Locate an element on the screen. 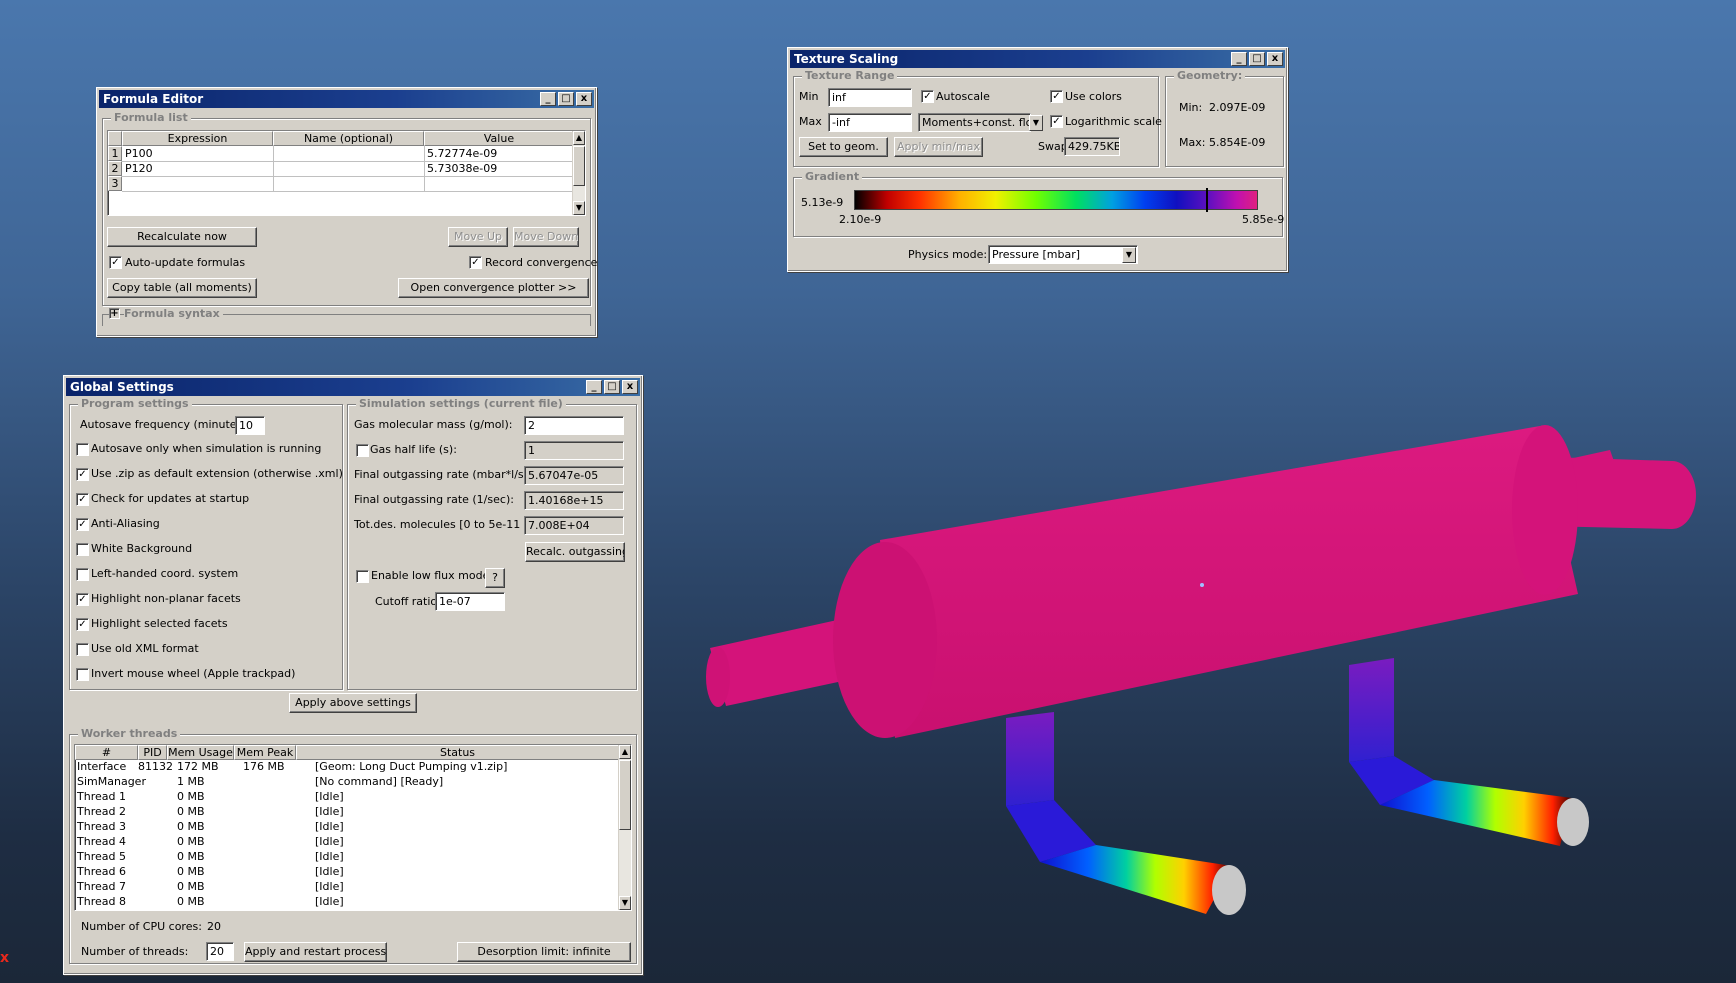 This screenshot has width=1736, height=983. physics-mode-select: Pressure [mbar] is located at coordinates (1063, 254).